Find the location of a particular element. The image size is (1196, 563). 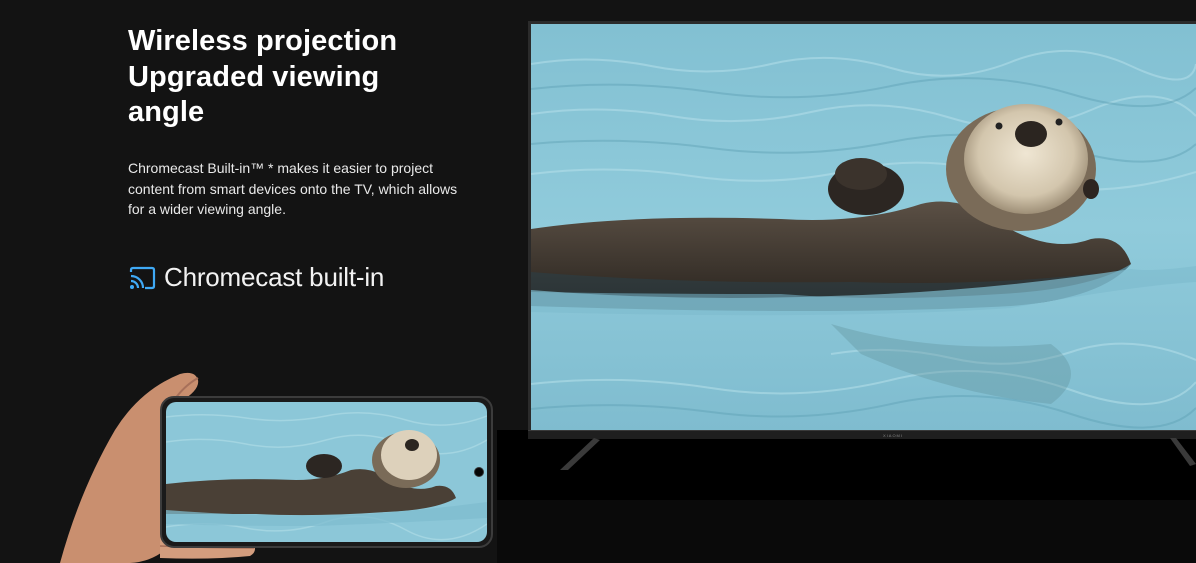

phone-otter-image is located at coordinates (326, 472).